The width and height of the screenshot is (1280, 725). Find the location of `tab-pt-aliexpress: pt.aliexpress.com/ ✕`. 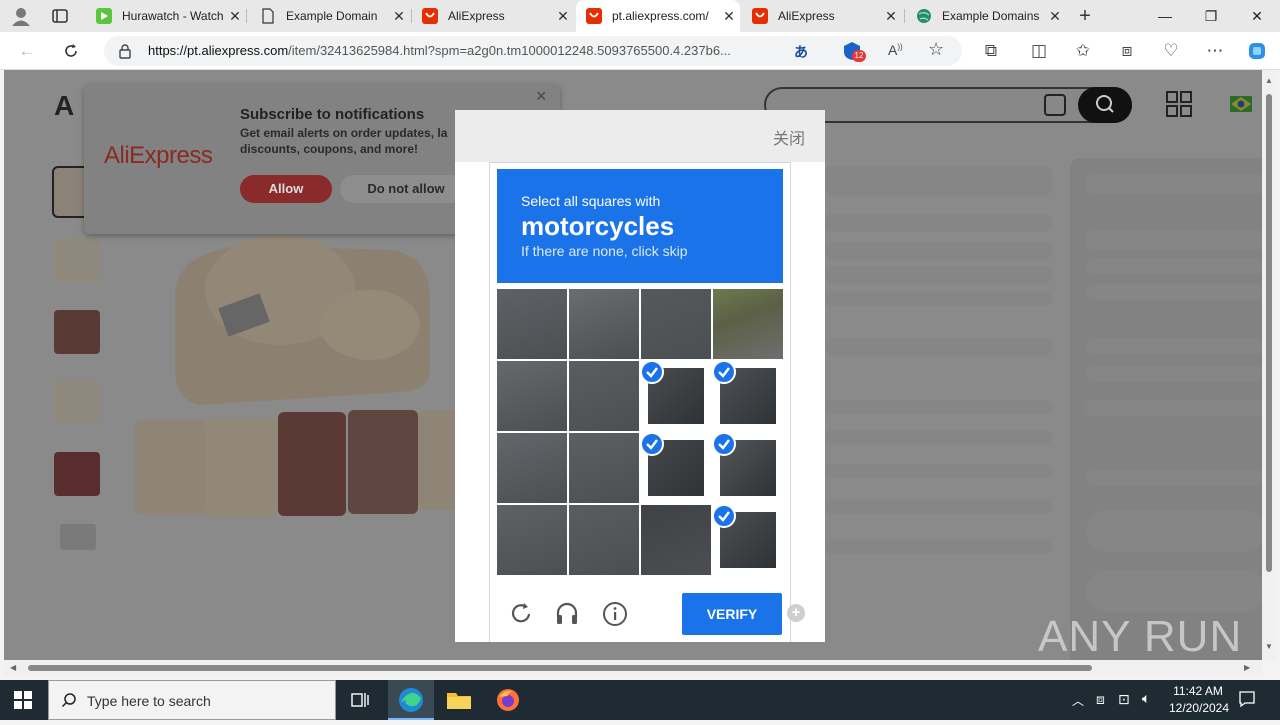

tab-pt-aliexpress: pt.aliexpress.com/ ✕ is located at coordinates (658, 16).